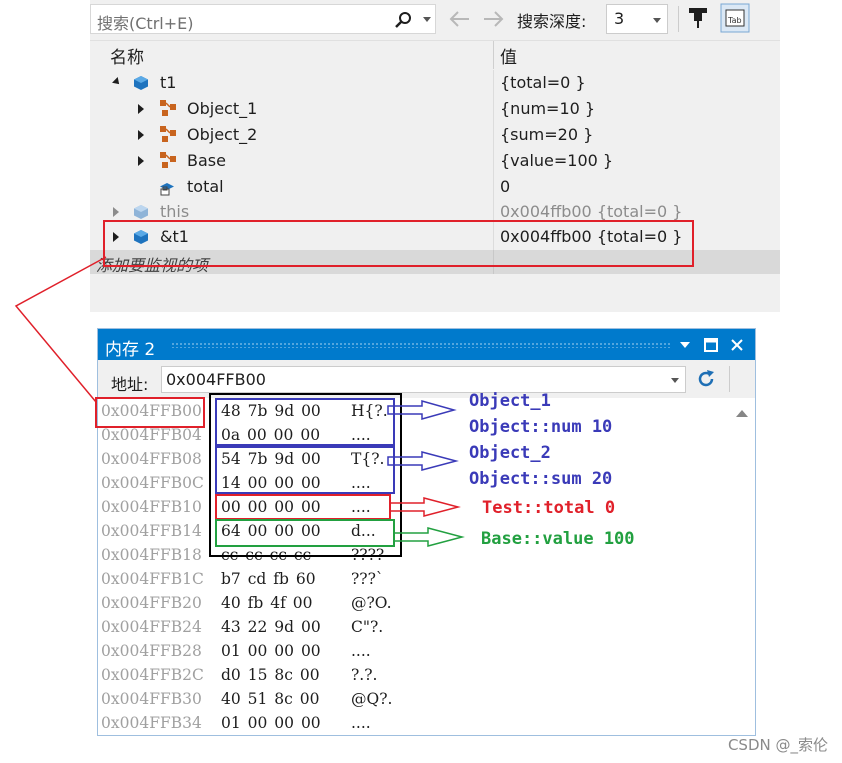 The height and width of the screenshot is (763, 842). I want to click on annotation-object-2-member: Object::sum 20, so click(541, 479).